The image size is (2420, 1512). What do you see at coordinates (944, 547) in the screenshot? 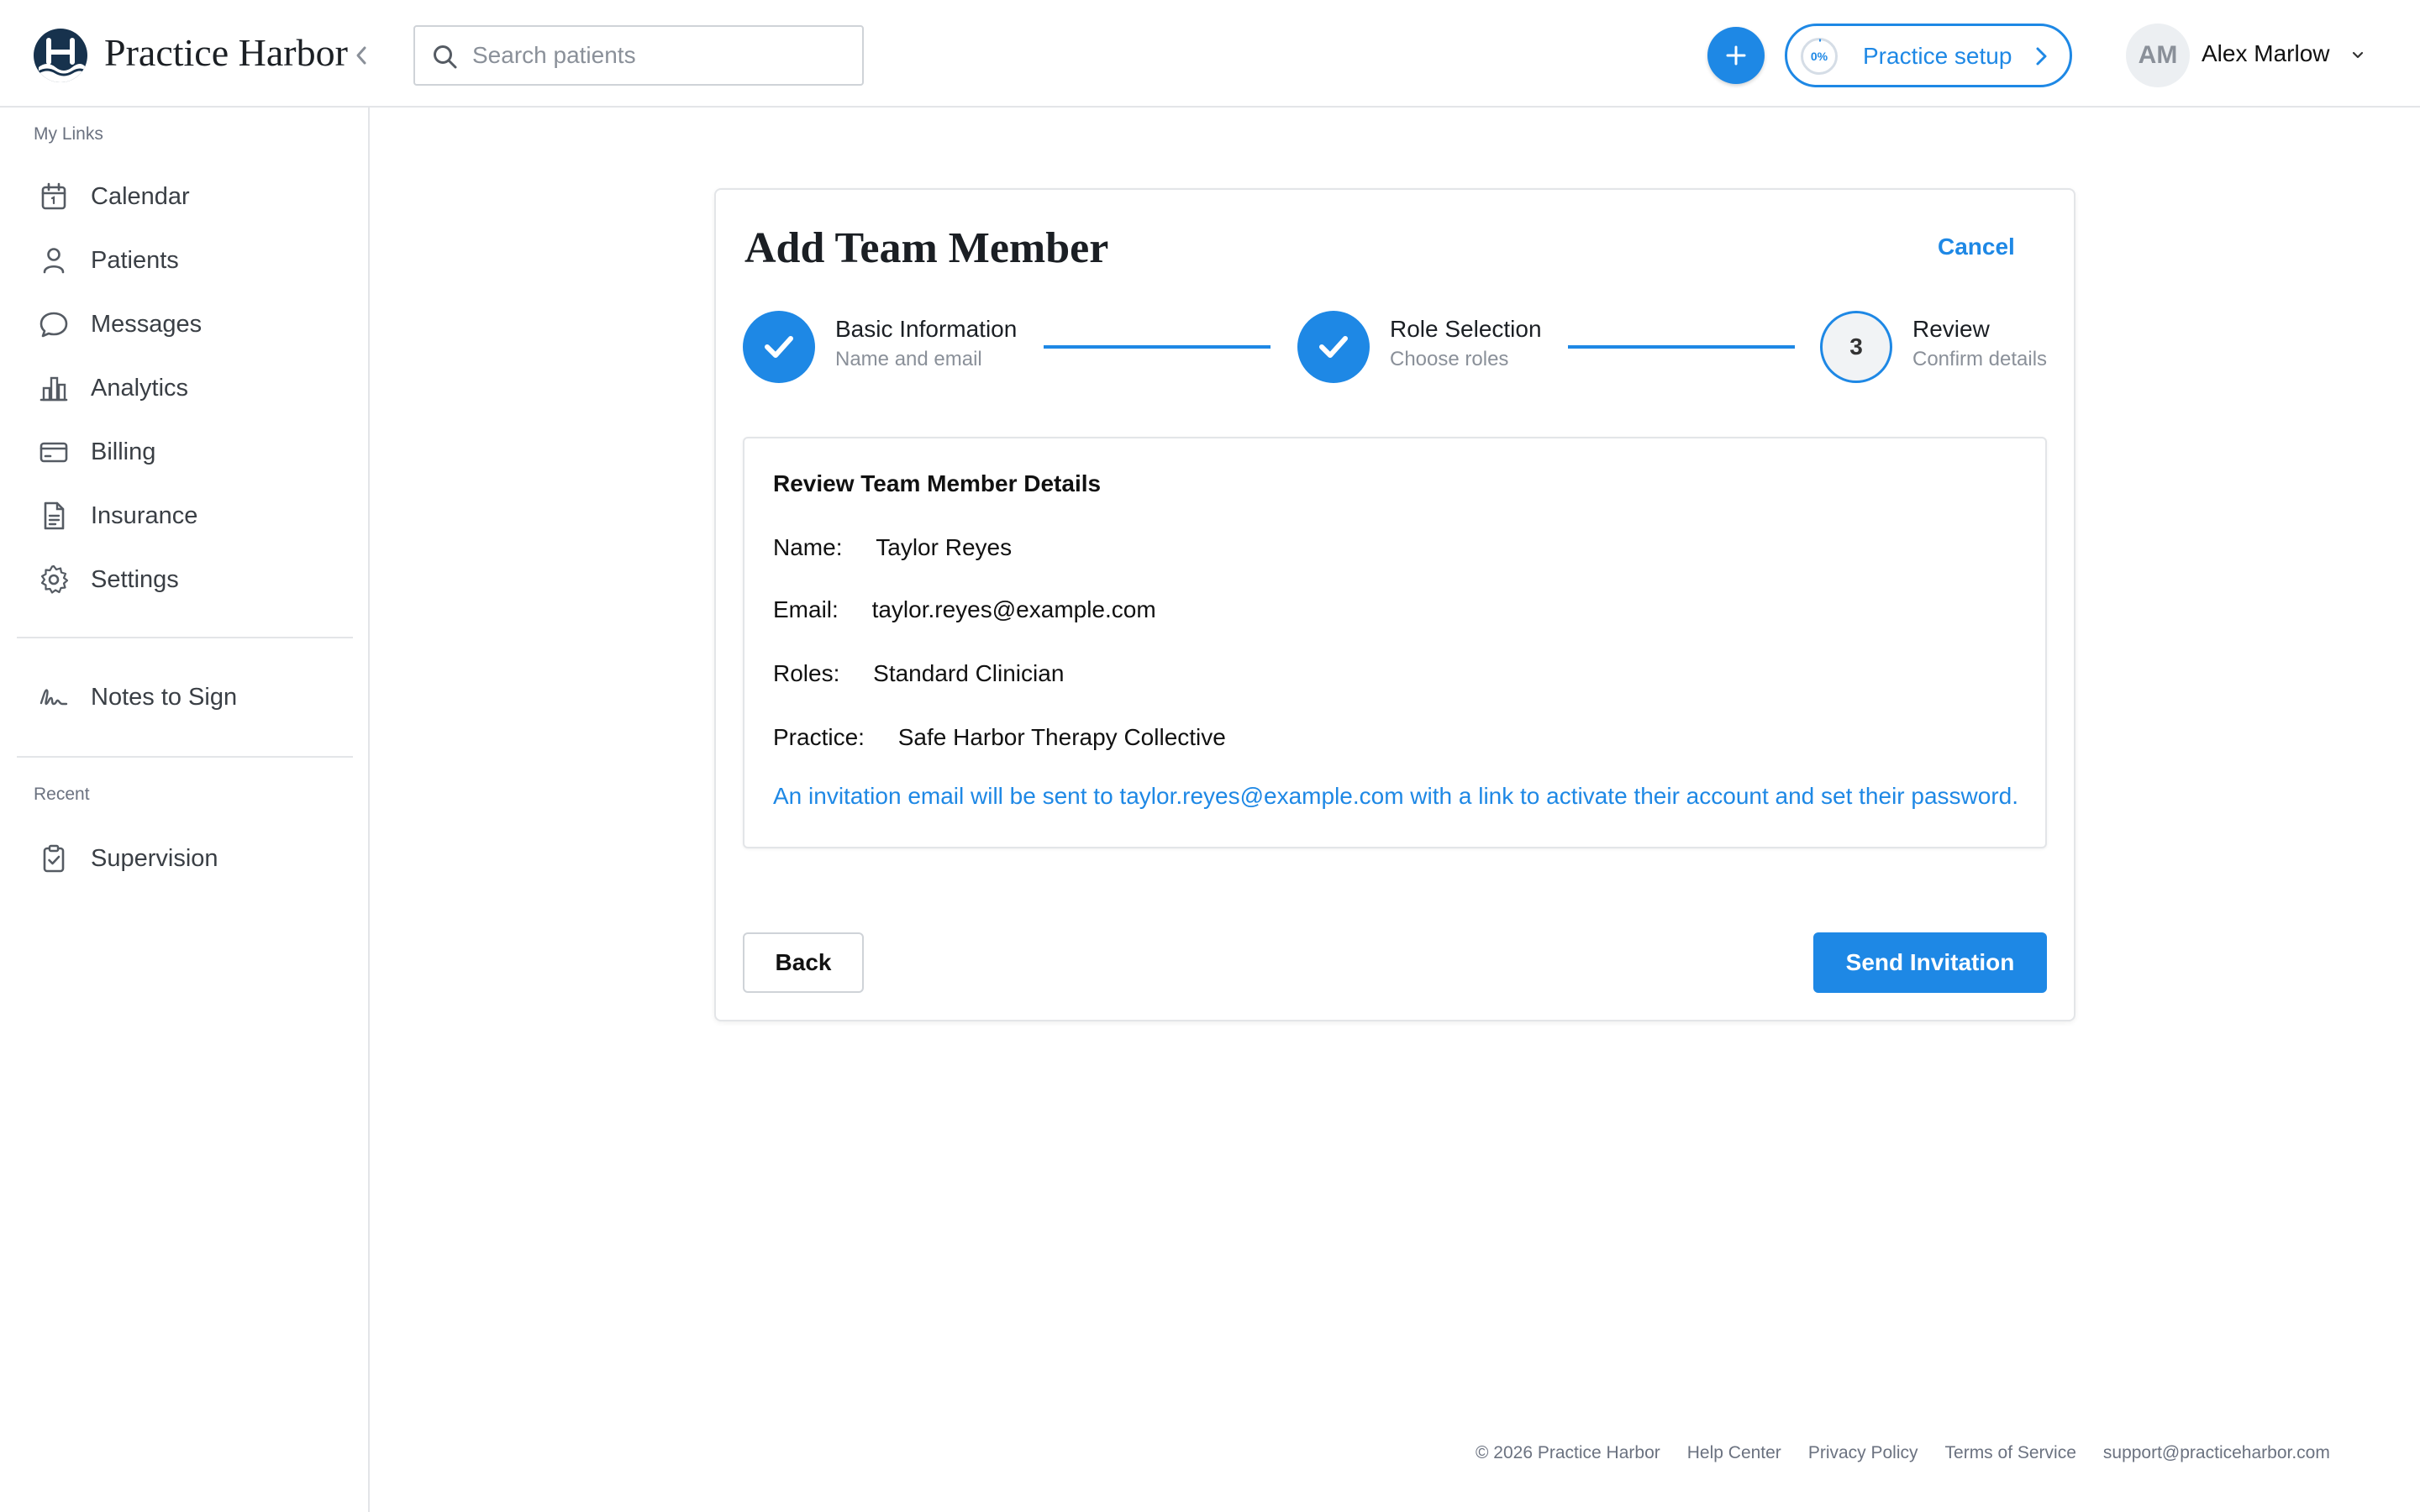
I see `field-value: Taylor Reyes` at bounding box center [944, 547].